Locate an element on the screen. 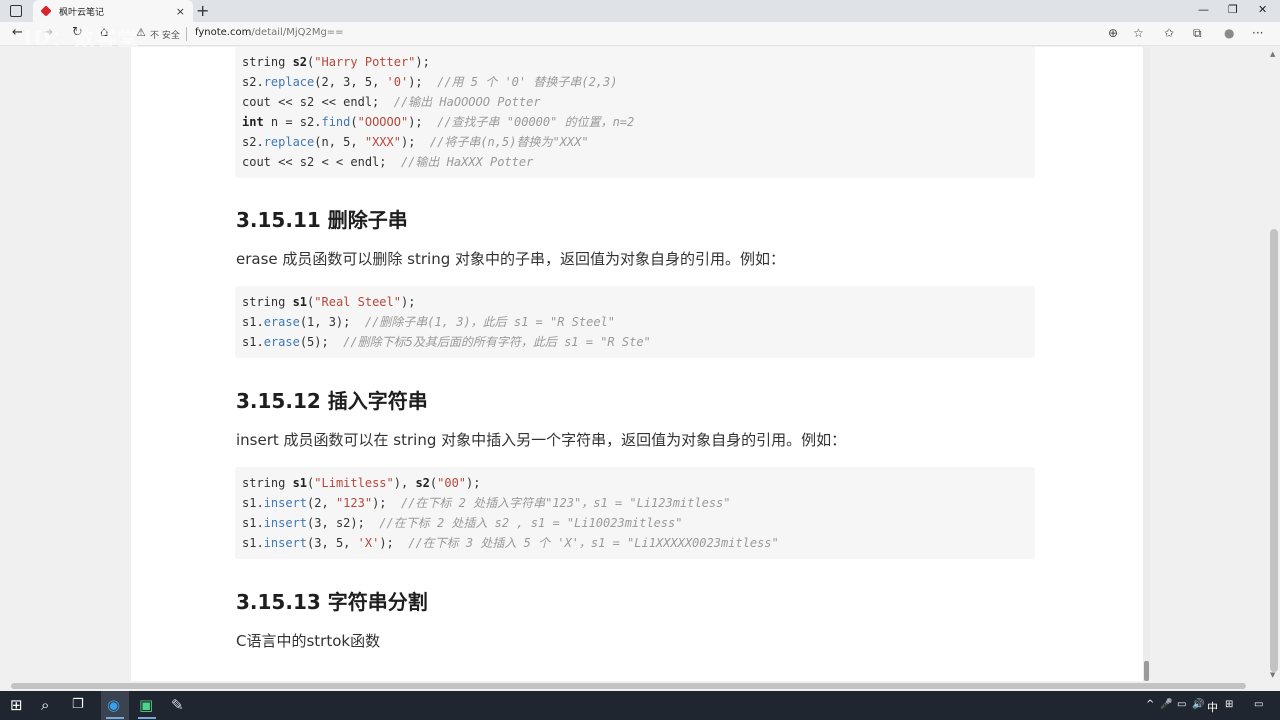 The height and width of the screenshot is (720, 1280). article-scrollbar is located at coordinates (1146, 364).